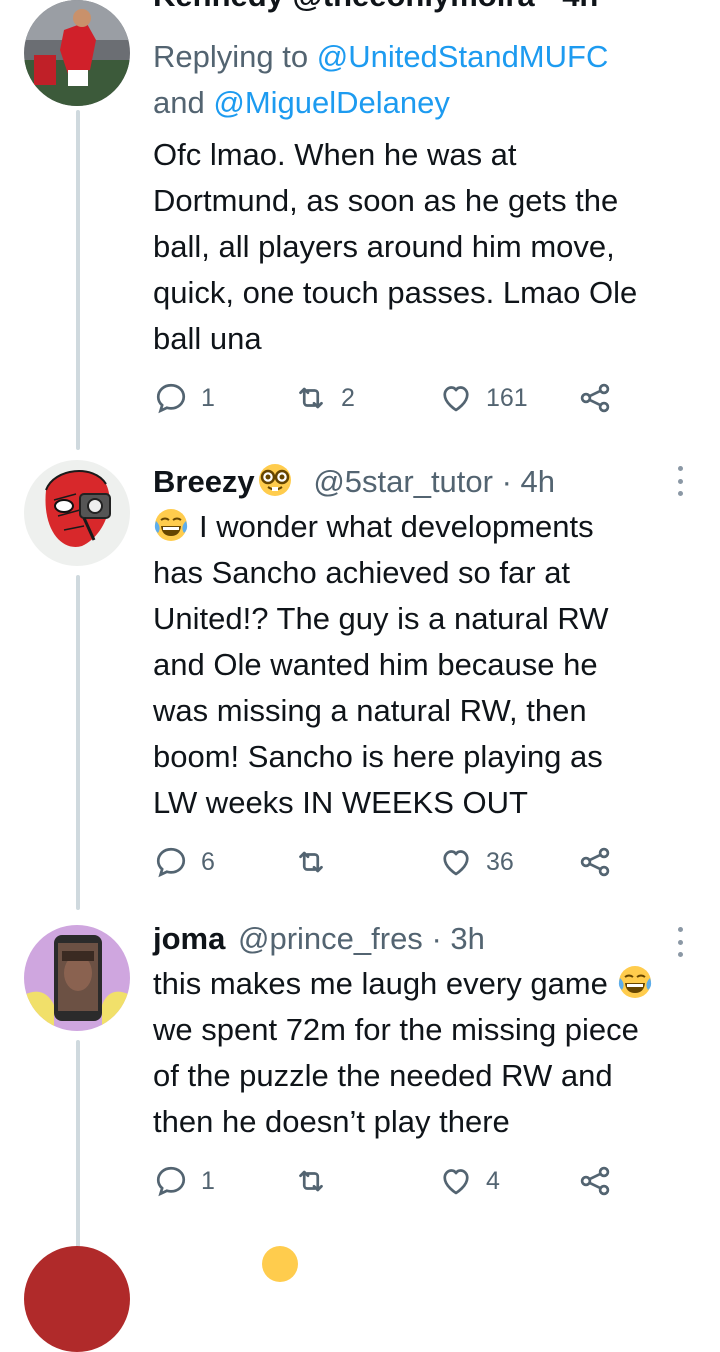 The image size is (720, 1352). I want to click on next-tweet-emoji, so click(280, 1264).